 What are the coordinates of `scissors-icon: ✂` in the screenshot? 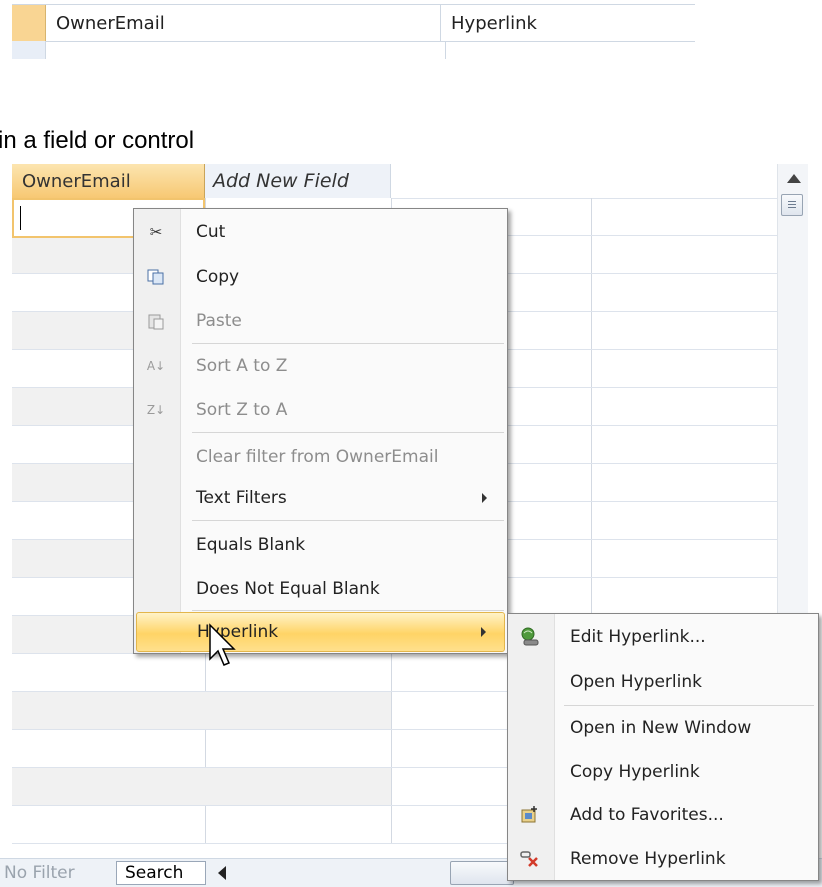 It's located at (156, 232).